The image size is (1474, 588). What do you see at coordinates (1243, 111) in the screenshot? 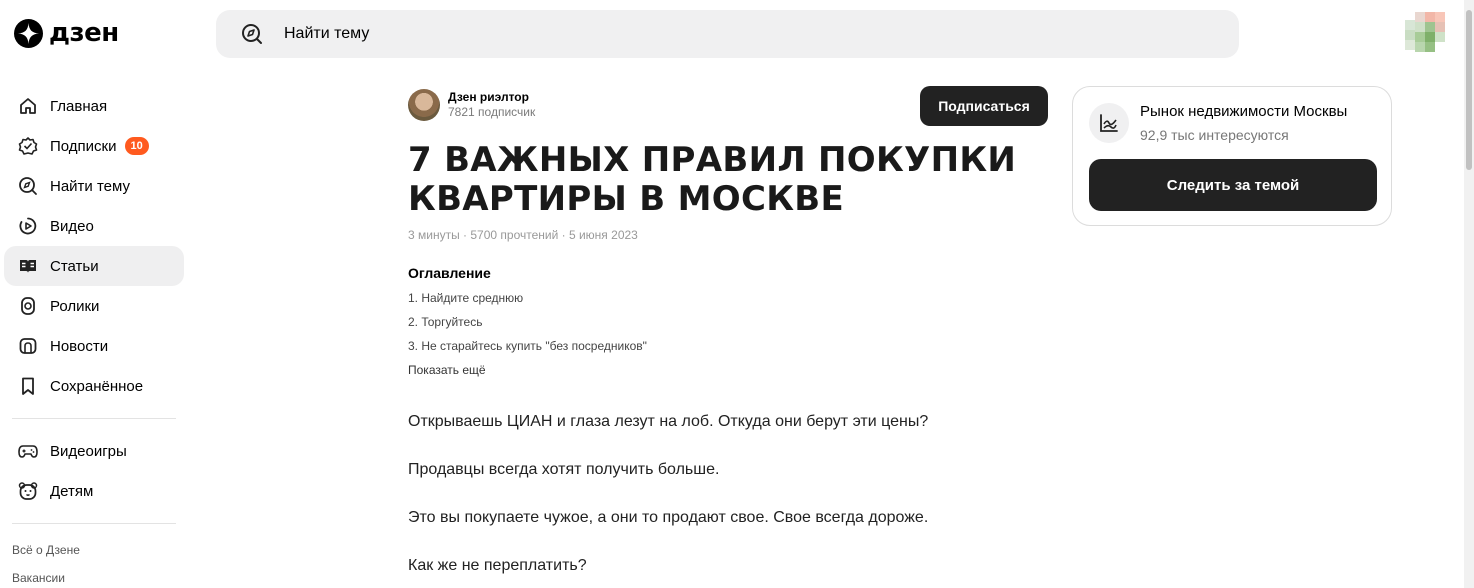
I see `topic-name: Рынок недвижимости Москвы` at bounding box center [1243, 111].